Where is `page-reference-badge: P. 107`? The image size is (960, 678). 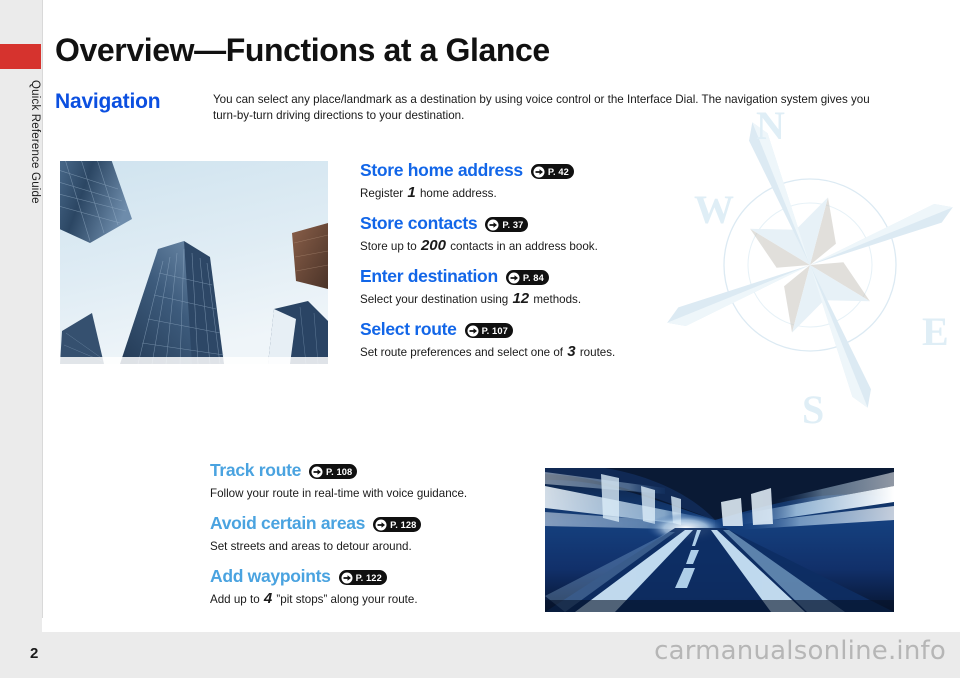
page-reference-badge: P. 107 is located at coordinates (488, 330).